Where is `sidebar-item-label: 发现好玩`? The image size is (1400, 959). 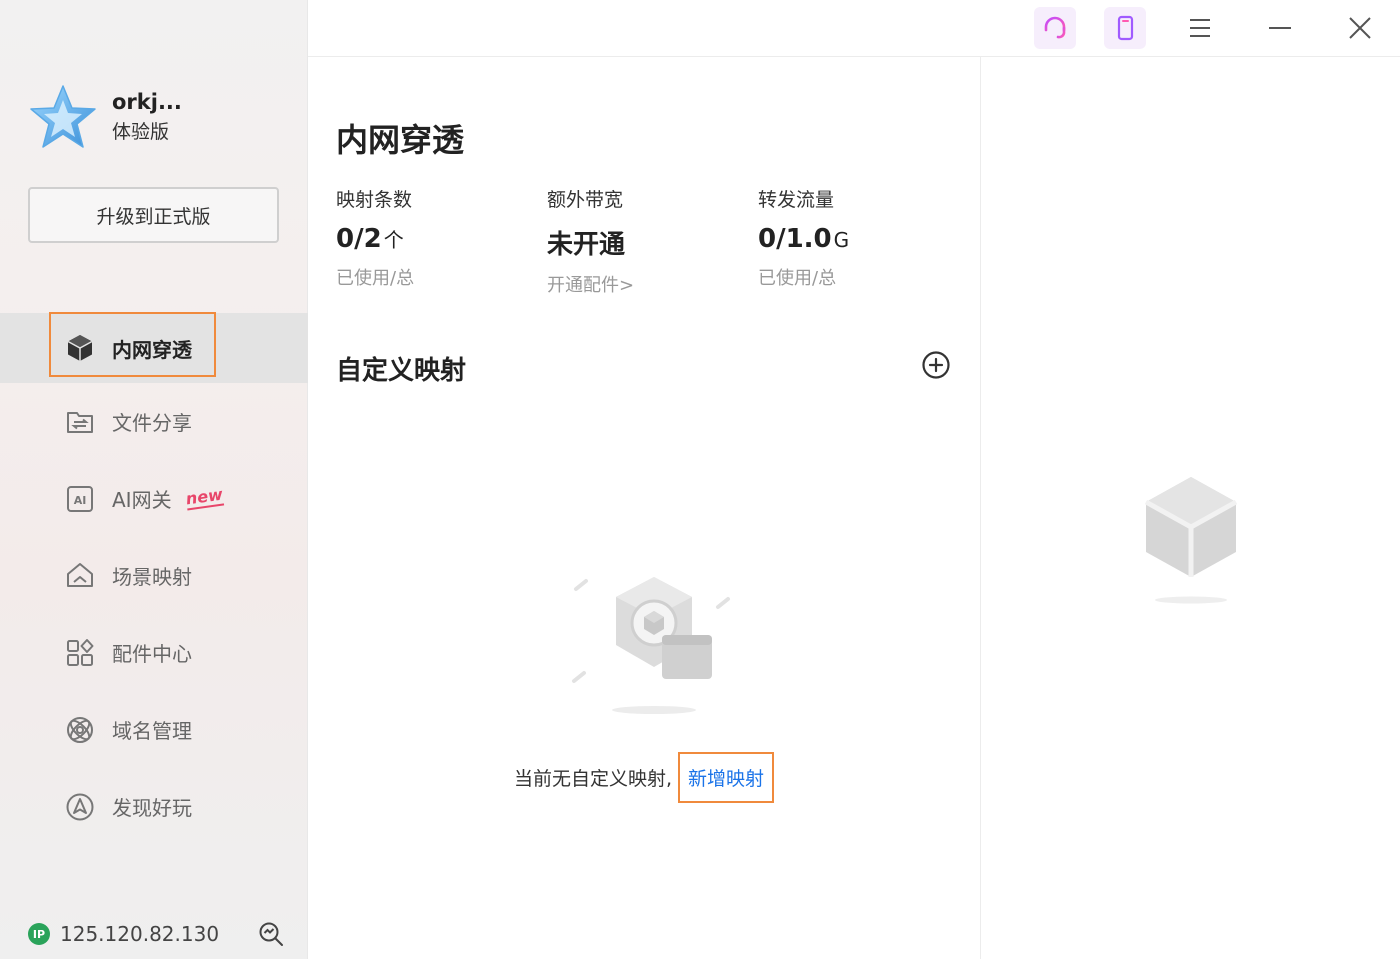 sidebar-item-label: 发现好玩 is located at coordinates (152, 808).